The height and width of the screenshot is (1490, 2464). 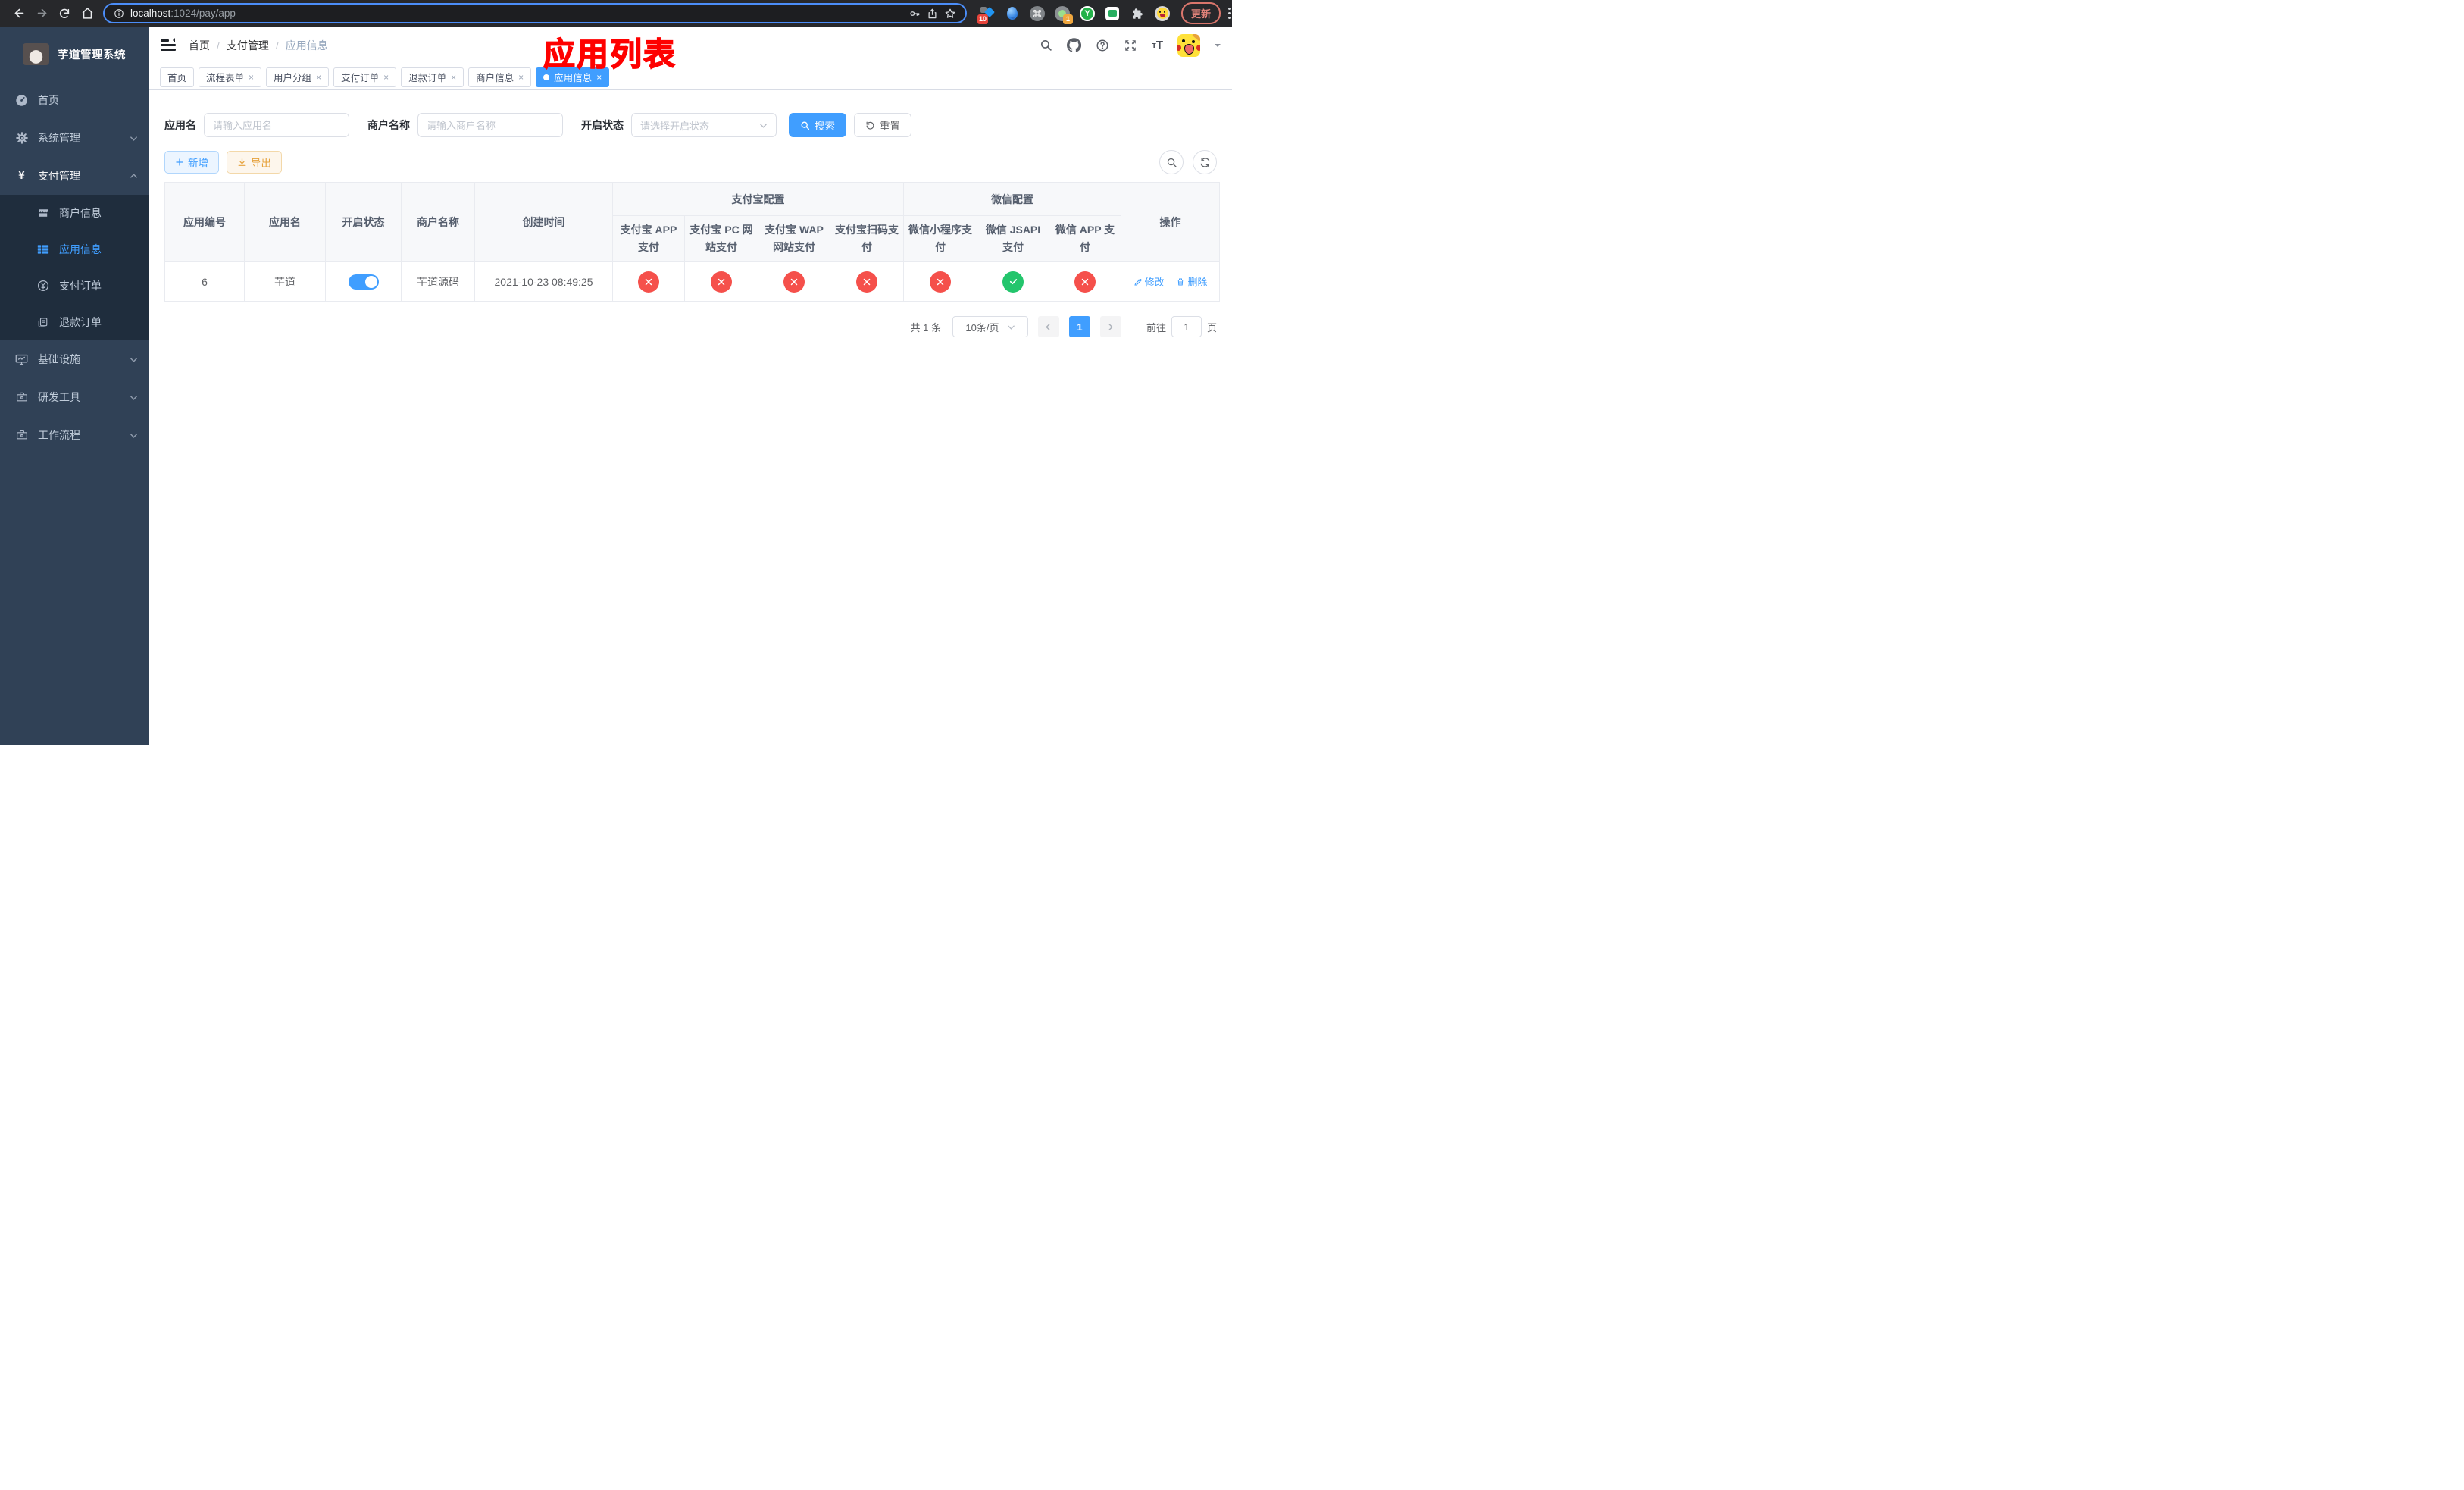 I want to click on extension-sketch-icon: 10, so click(x=986, y=14).